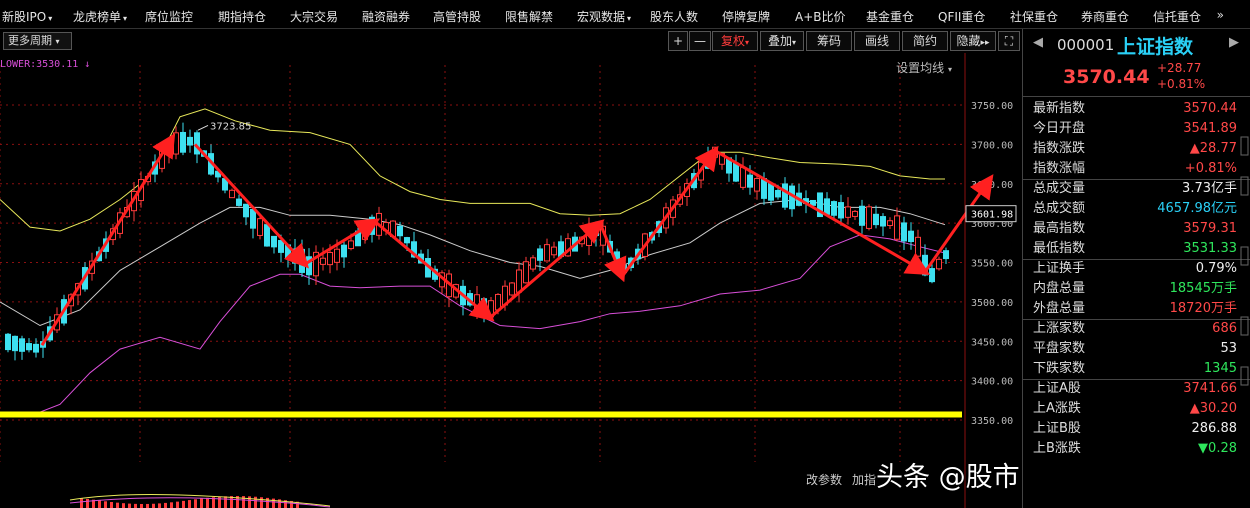 Image resolution: width=1250 pixels, height=508 pixels. What do you see at coordinates (27, 16) in the screenshot?
I see `nav-item-0: 新股IPO ▾` at bounding box center [27, 16].